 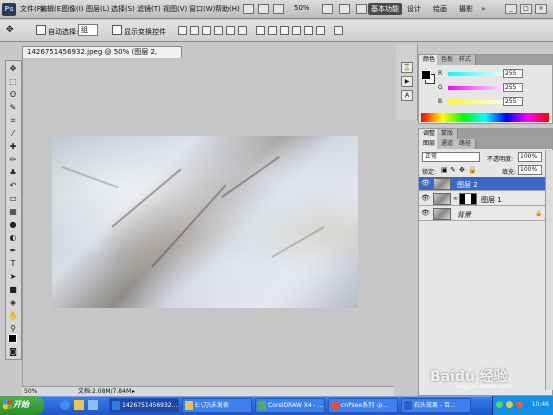 What do you see at coordinates (478, 102) in the screenshot?
I see `b-slider-track` at bounding box center [478, 102].